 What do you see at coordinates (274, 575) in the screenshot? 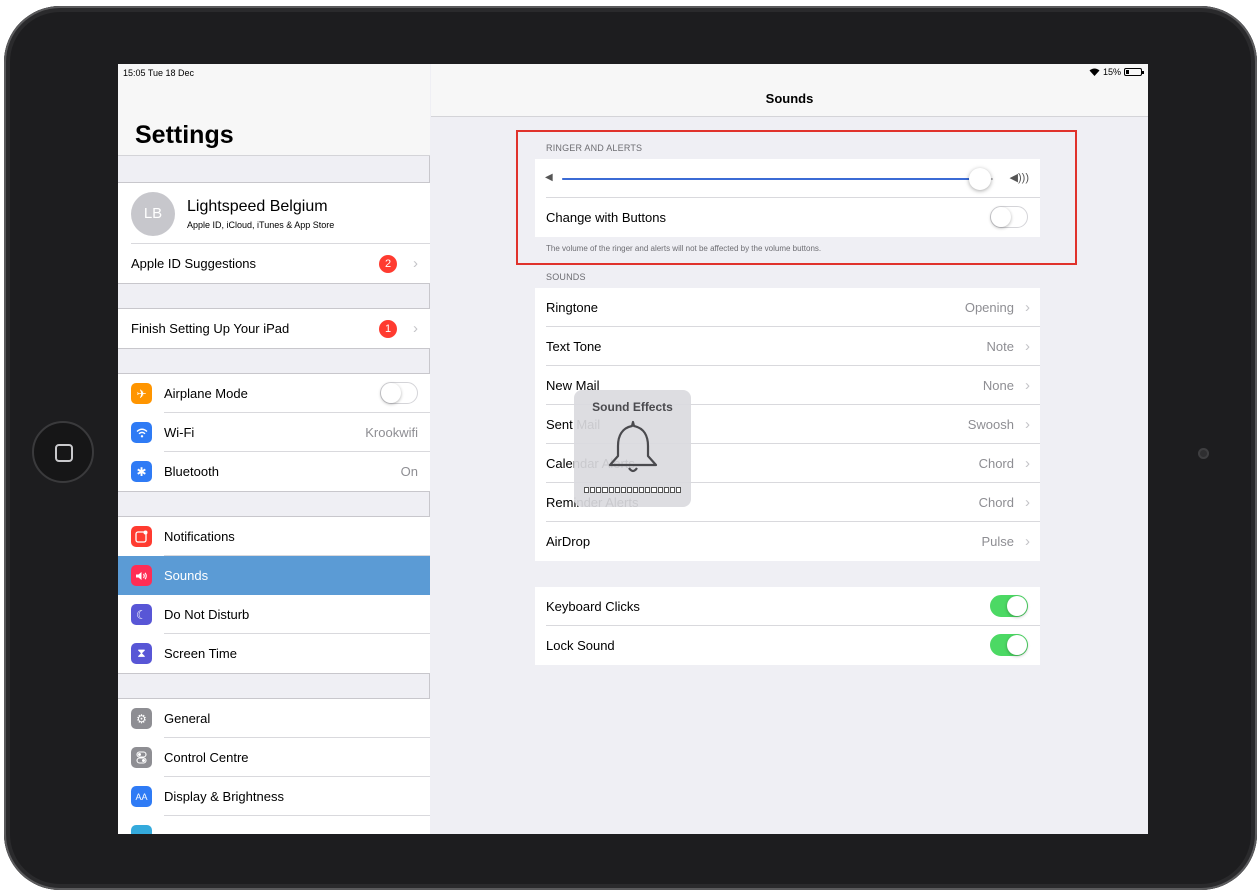
I see `sidebar-item-sounds: Sounds` at bounding box center [274, 575].